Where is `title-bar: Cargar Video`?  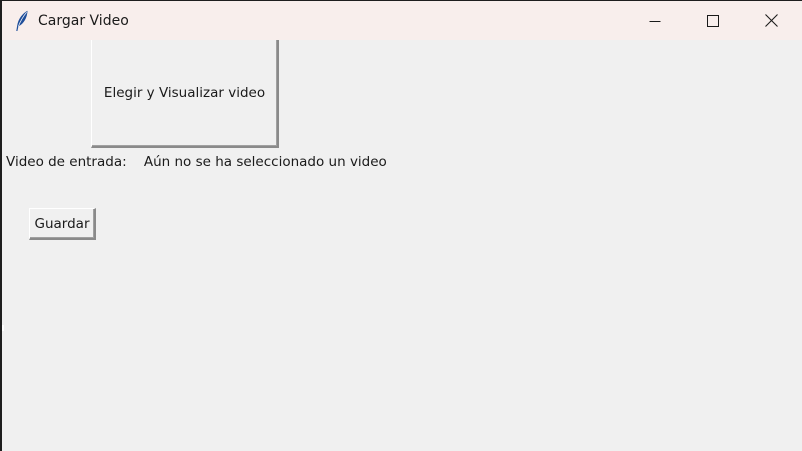
title-bar: Cargar Video is located at coordinates (402, 20).